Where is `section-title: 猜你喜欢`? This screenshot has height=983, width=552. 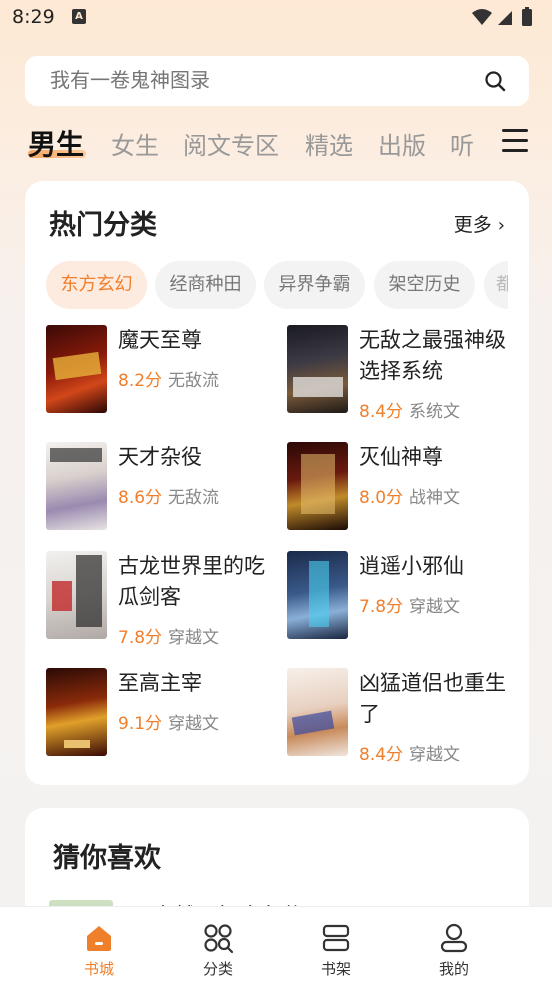 section-title: 猜你喜欢 is located at coordinates (107, 858).